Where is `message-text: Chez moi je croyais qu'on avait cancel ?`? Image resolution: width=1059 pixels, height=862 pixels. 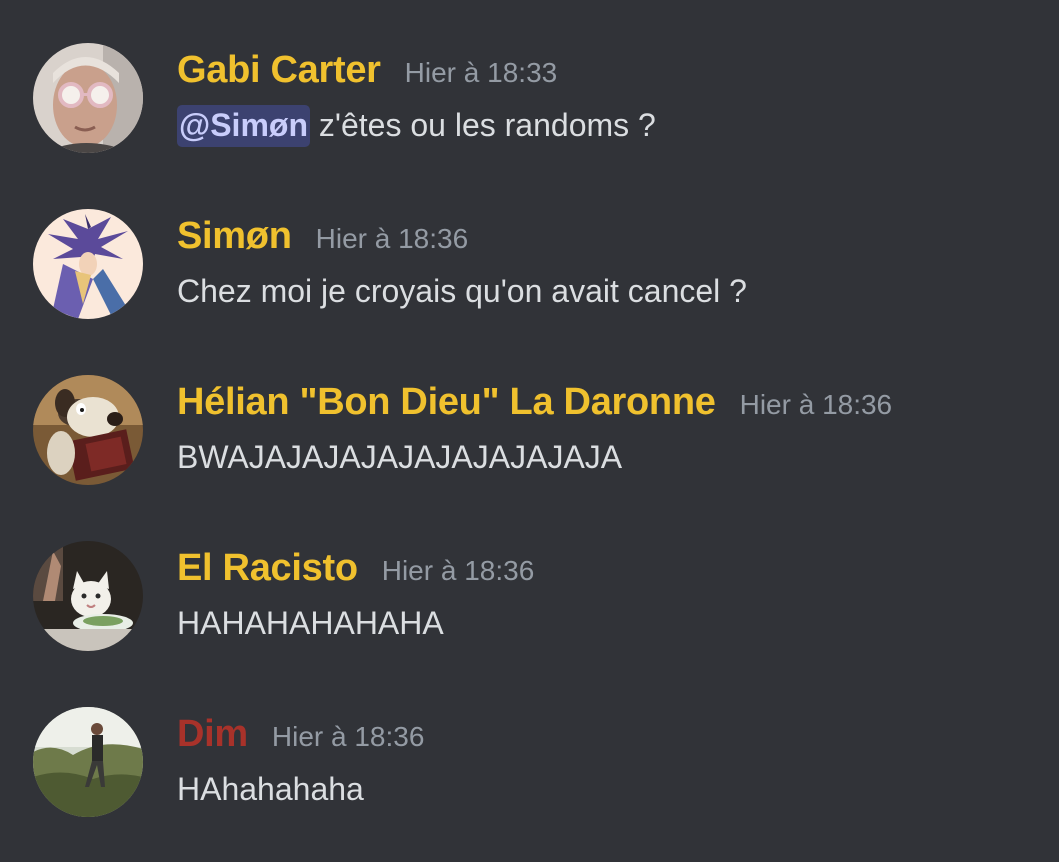
message-text: Chez moi je croyais qu'on avait cancel ? is located at coordinates (462, 291).